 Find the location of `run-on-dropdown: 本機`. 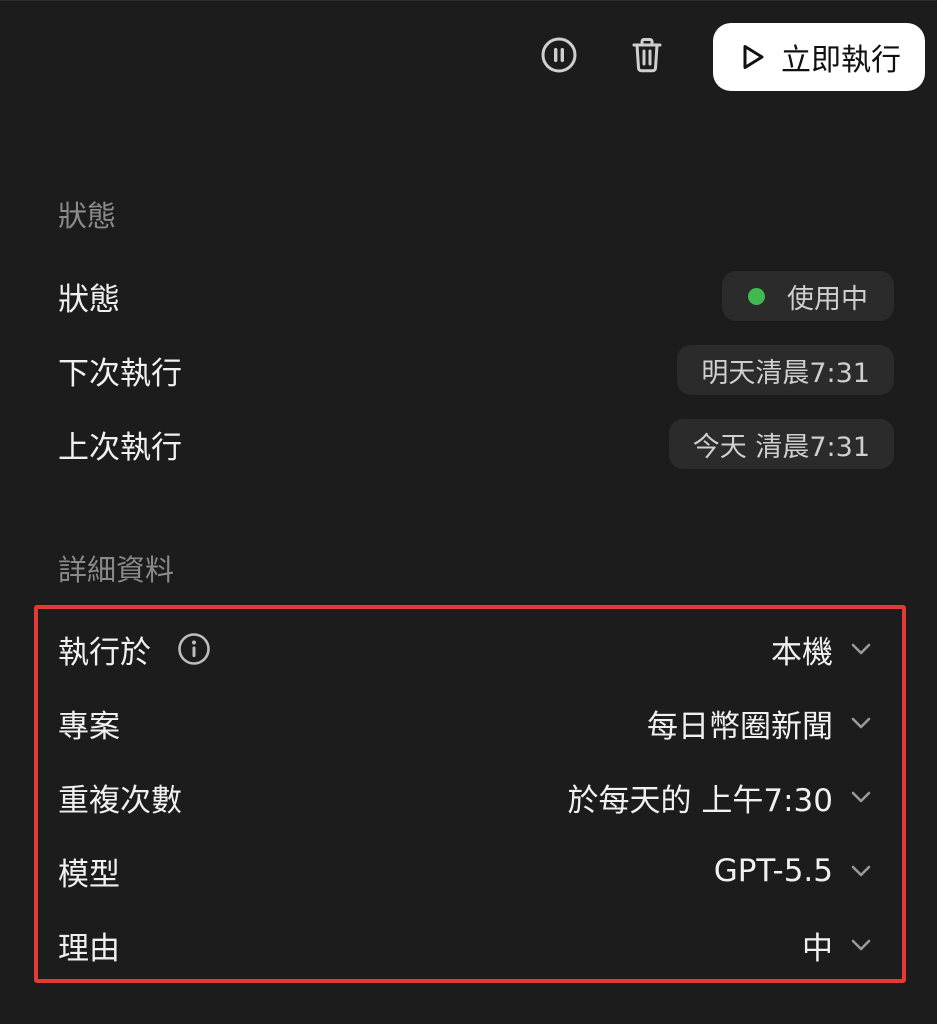

run-on-dropdown: 本機 is located at coordinates (822, 649).